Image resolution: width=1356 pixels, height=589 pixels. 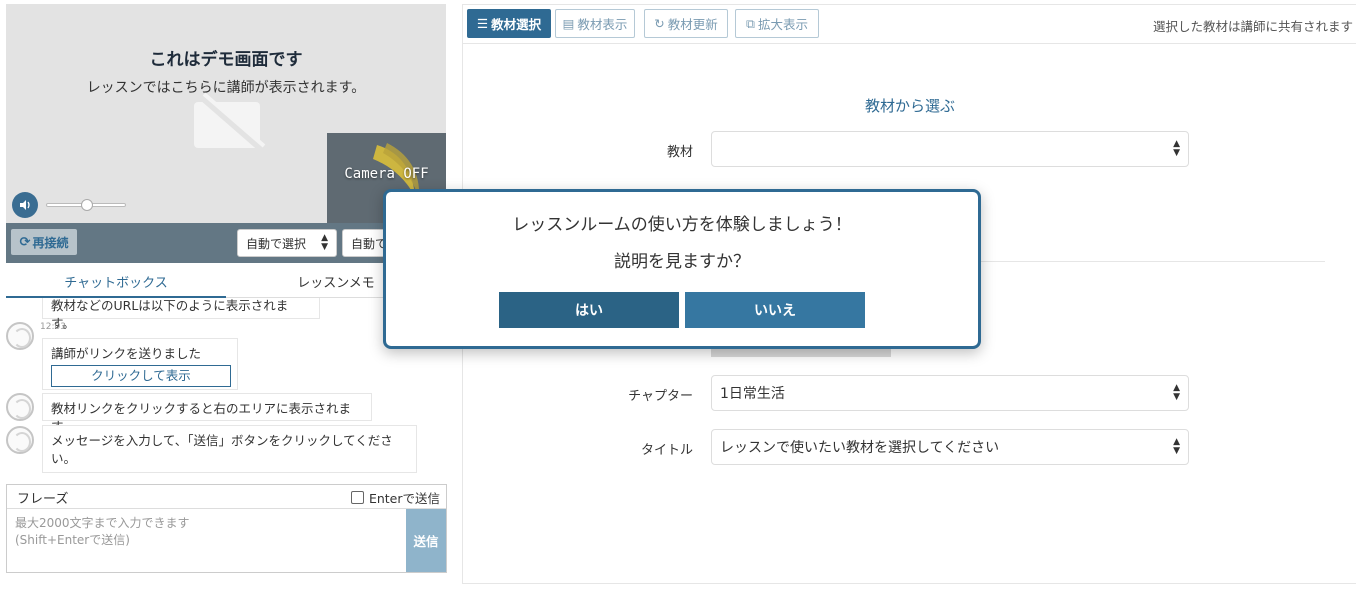 I want to click on chat-message: メッセージを入力して、「送信」ボタンをクリックしてください。, so click(x=229, y=449).